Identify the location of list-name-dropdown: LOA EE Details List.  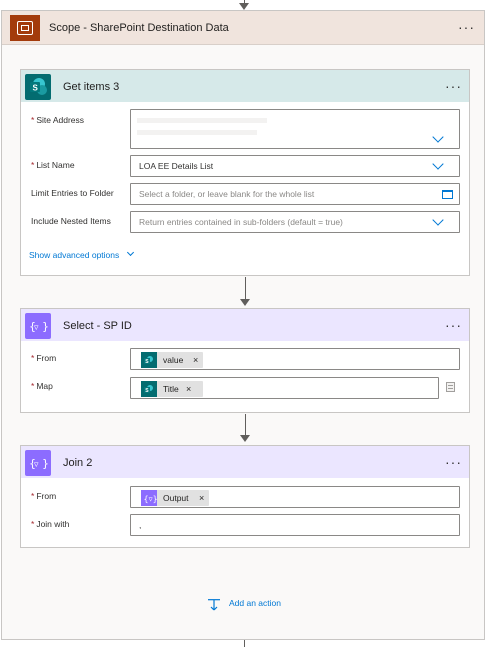
(295, 166).